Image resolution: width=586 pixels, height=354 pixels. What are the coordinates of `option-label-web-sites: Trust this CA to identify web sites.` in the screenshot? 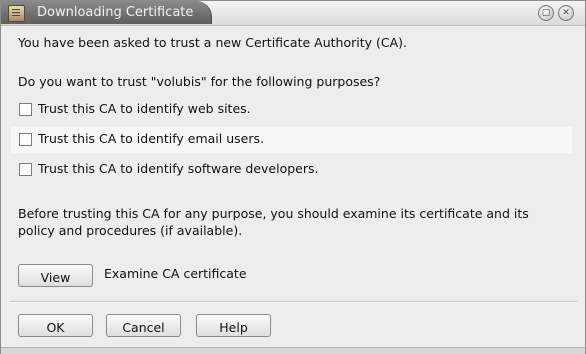 It's located at (144, 108).